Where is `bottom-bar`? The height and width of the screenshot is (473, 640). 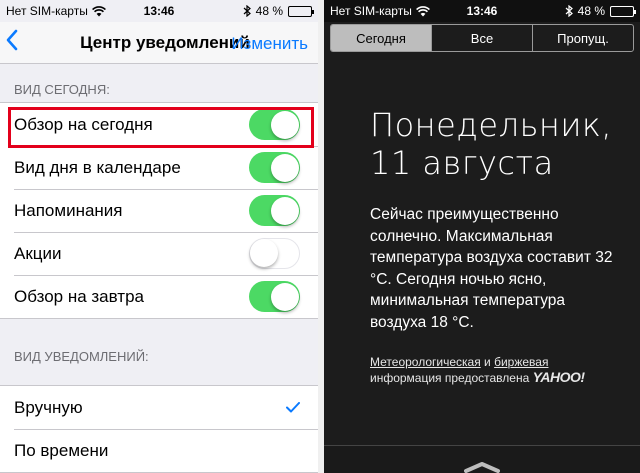
bottom-bar is located at coordinates (482, 459).